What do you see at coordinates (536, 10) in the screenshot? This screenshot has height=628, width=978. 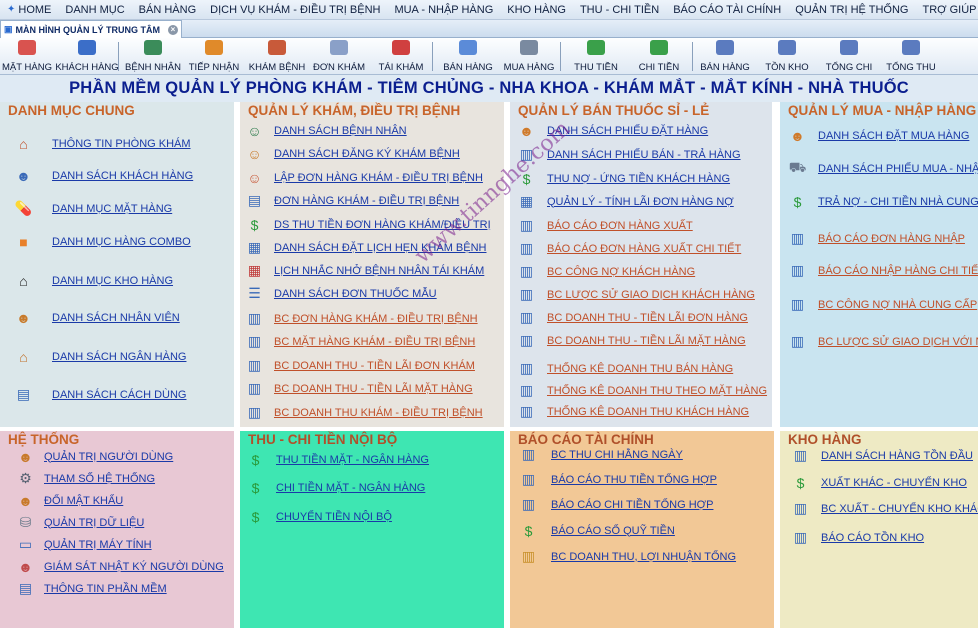 I see `menu-item-5: KHO HÀNG` at bounding box center [536, 10].